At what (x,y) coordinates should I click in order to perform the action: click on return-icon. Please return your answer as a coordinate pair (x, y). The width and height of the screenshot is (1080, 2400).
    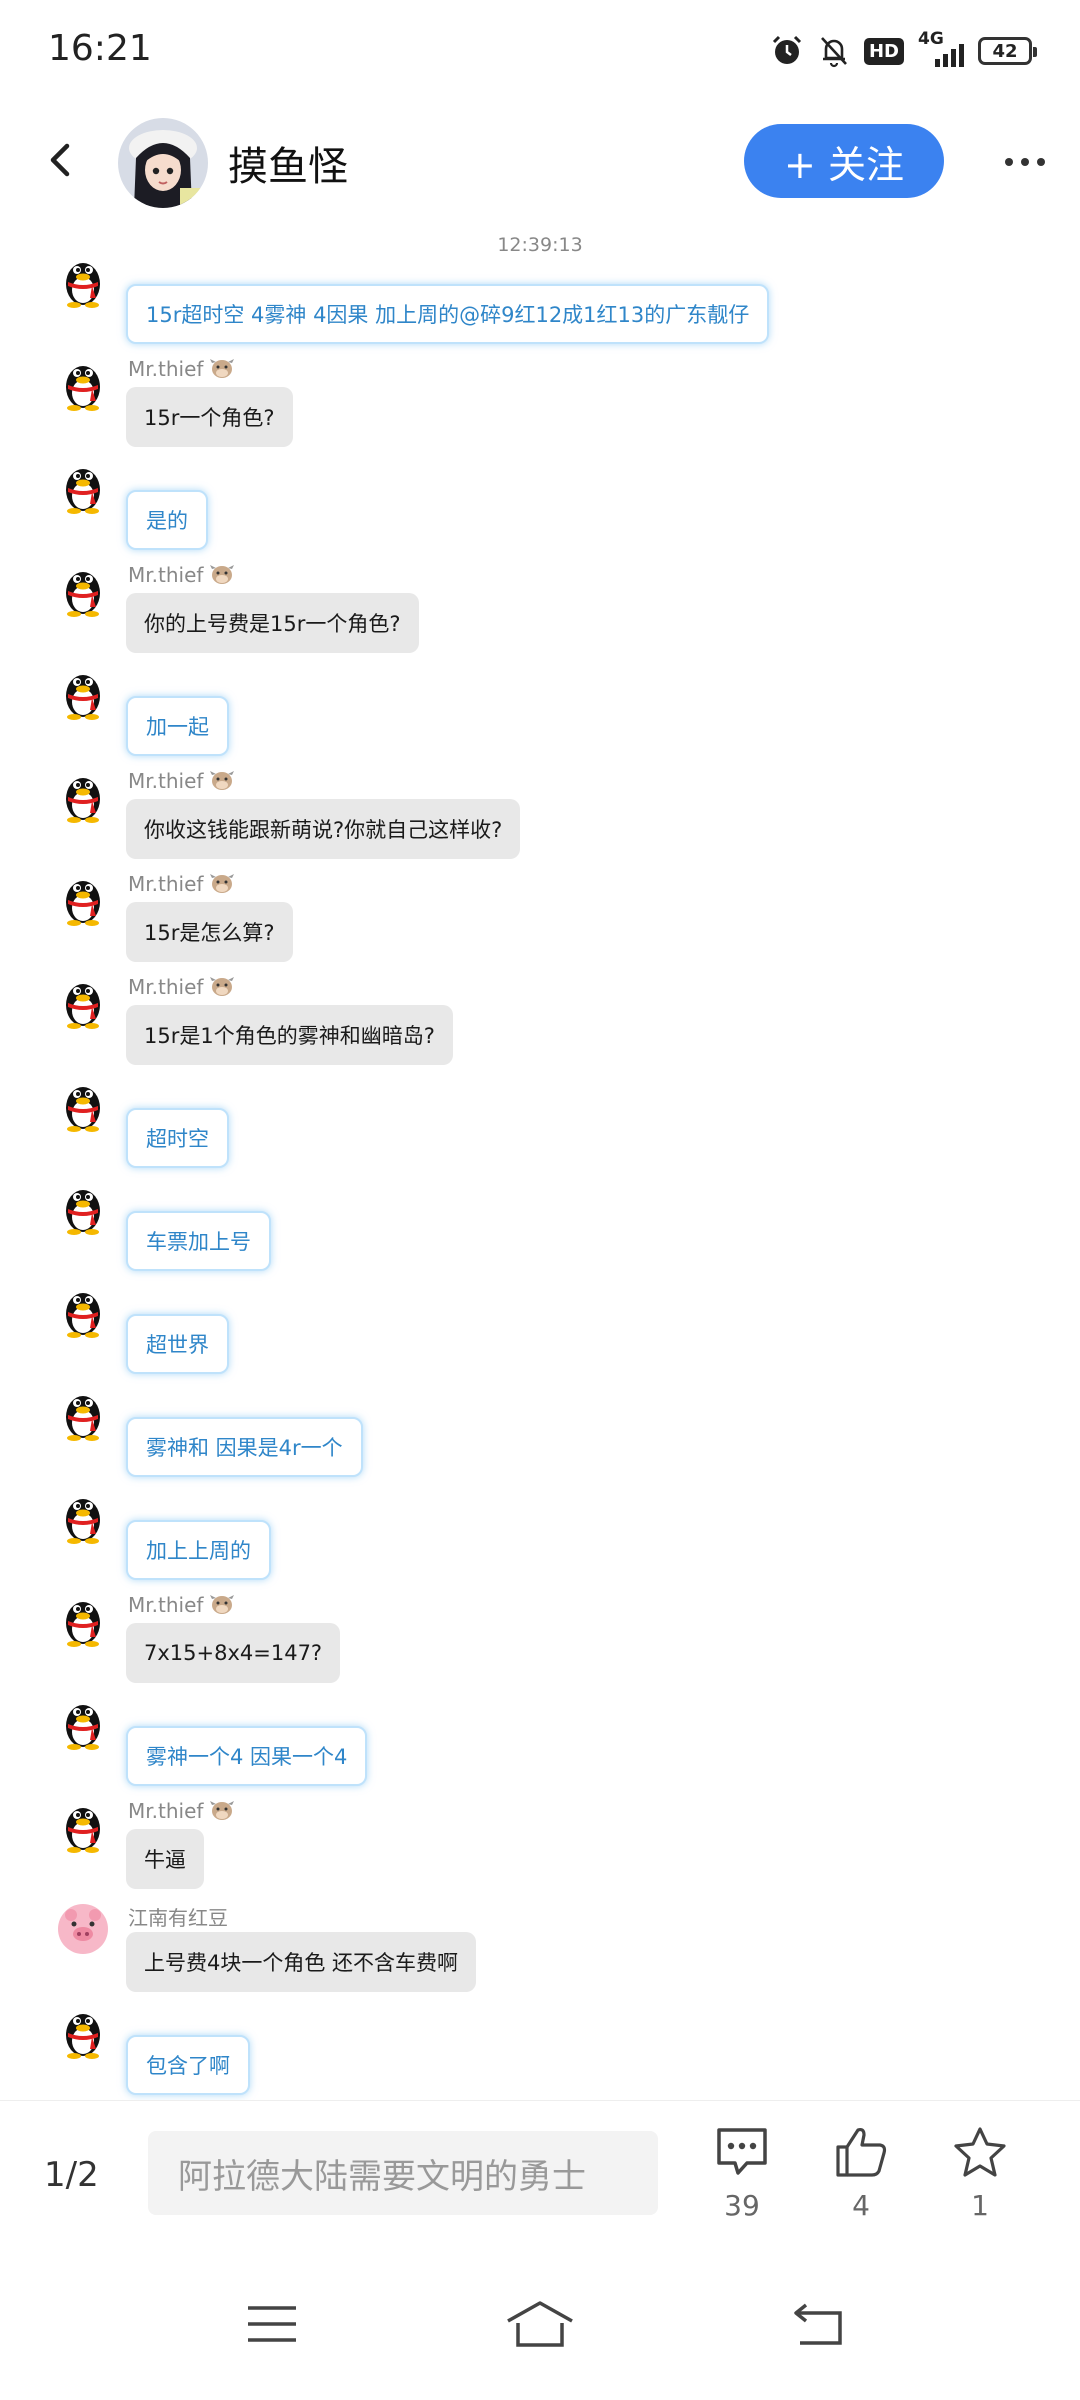
    Looking at the image, I should click on (818, 2324).